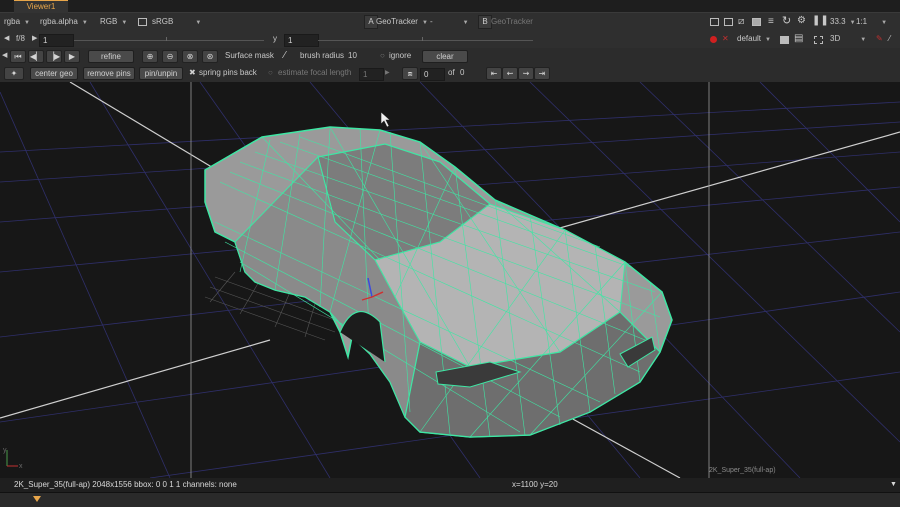 The image size is (900, 507). What do you see at coordinates (494, 73) in the screenshot?
I see `first-keyframe-icon: ⇤` at bounding box center [494, 73].